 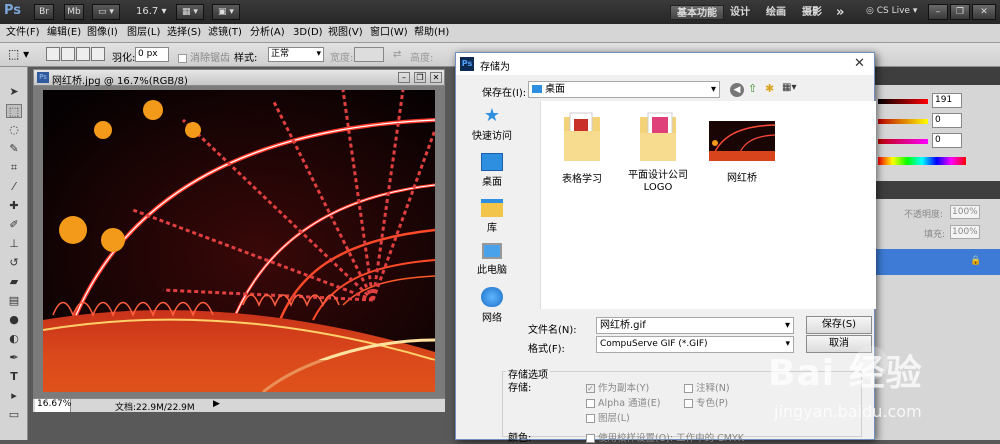 What do you see at coordinates (608, 417) in the screenshot?
I see `layers-checkbox: 图层(L)` at bounding box center [608, 417].